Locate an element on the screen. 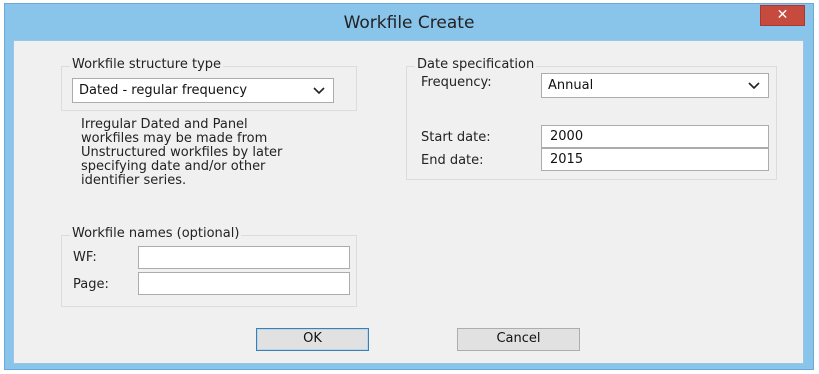 This screenshot has width=819, height=374. note-line: Unstructured workfiles by later is located at coordinates (182, 152).